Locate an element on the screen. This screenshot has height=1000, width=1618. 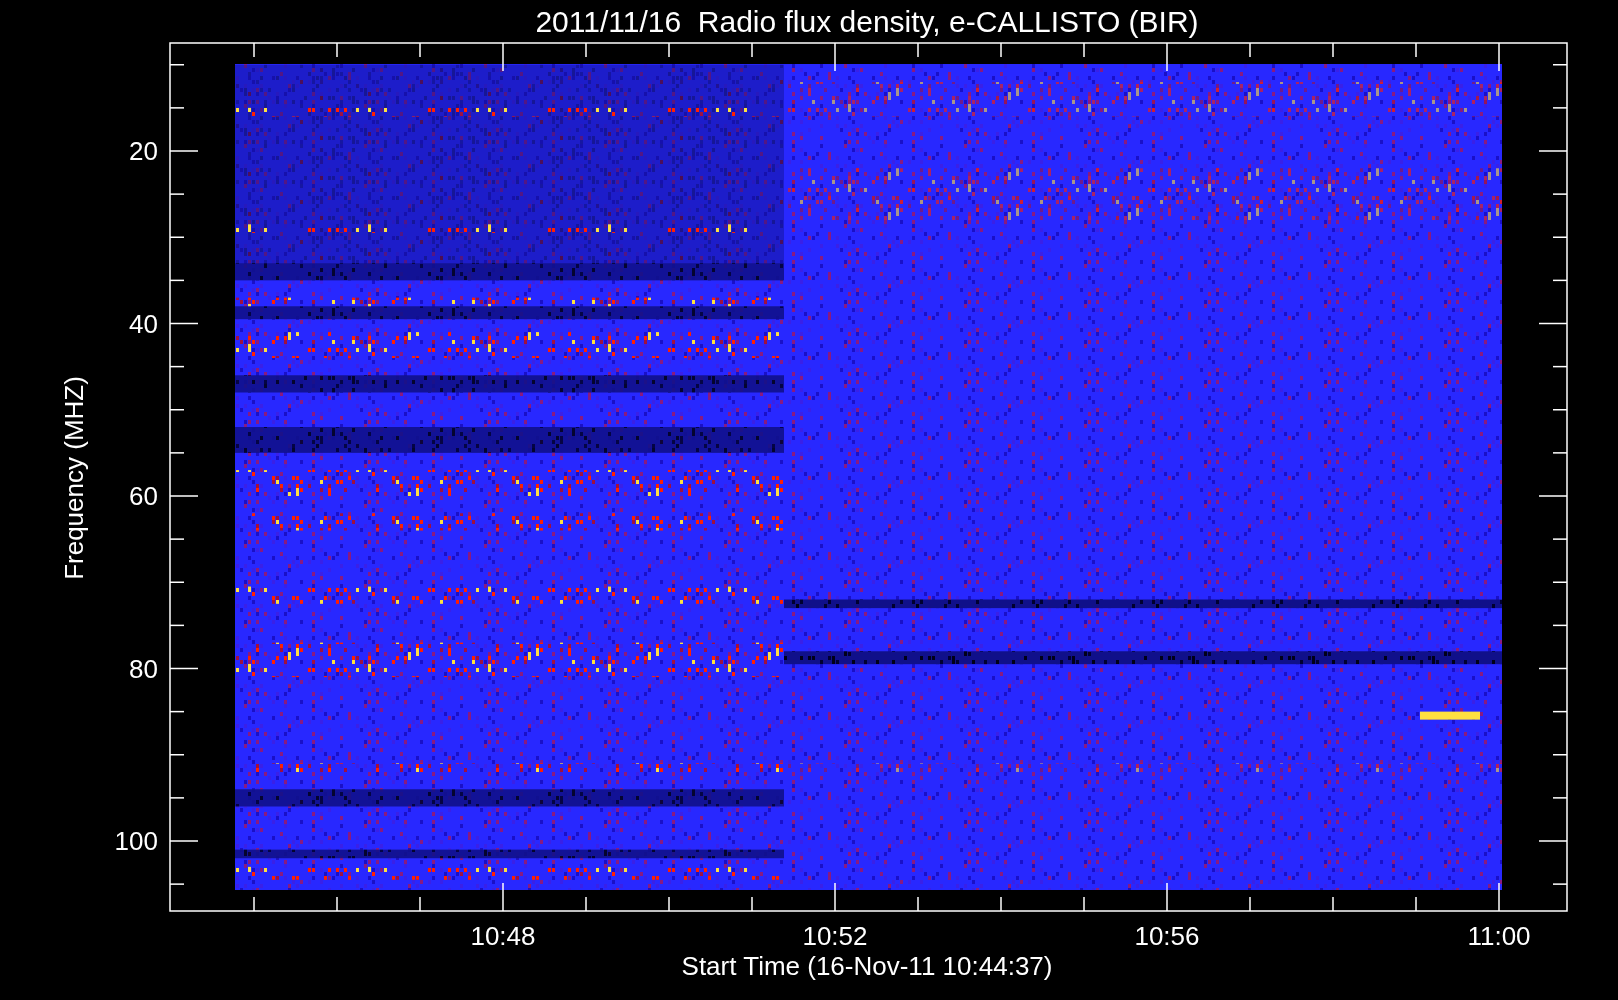
y-tick-label: 100 is located at coordinates (136, 841).